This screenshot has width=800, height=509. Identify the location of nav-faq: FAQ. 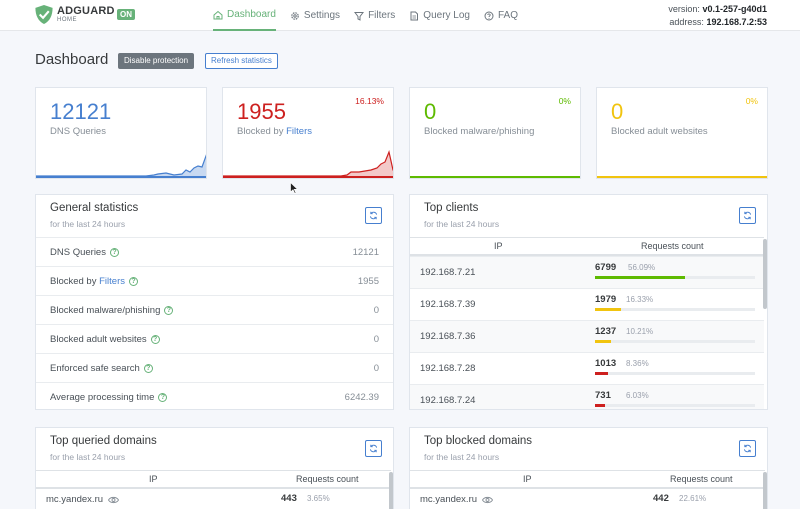
(501, 15).